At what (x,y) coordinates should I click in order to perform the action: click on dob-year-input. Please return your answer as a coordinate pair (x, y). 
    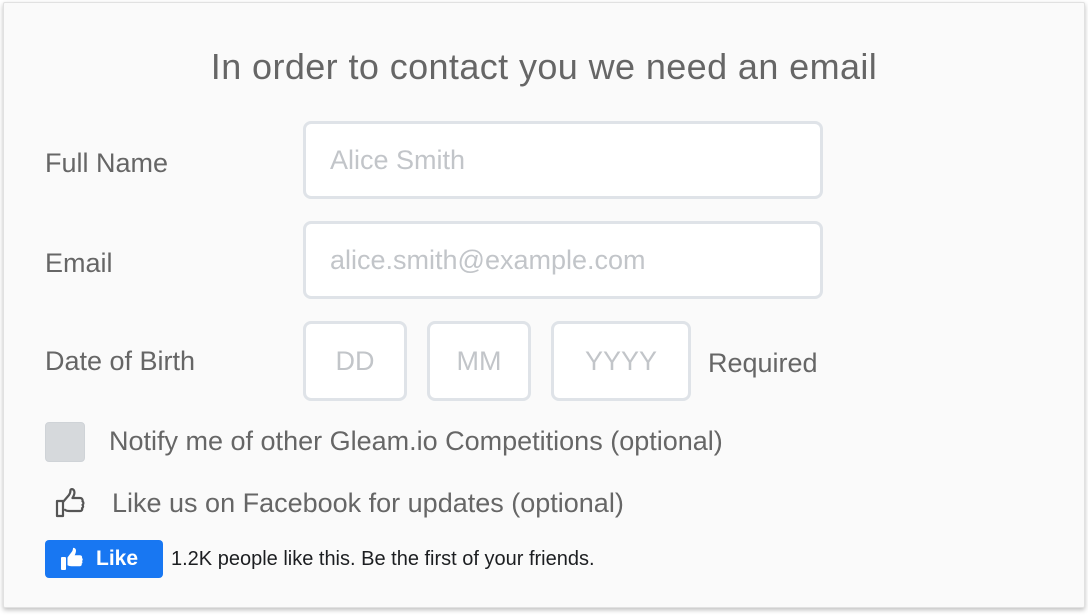
    Looking at the image, I should click on (621, 361).